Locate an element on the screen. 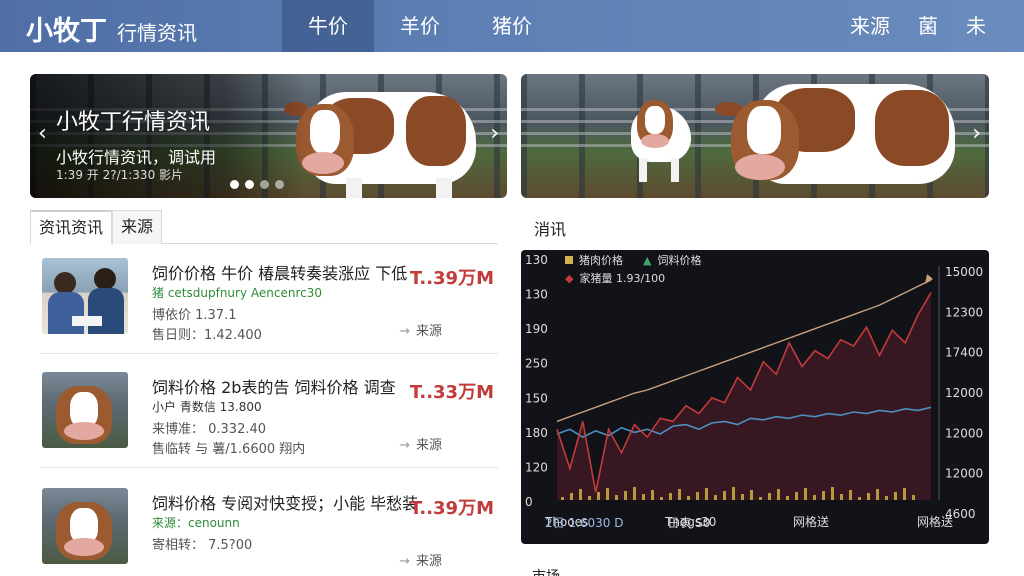 The width and height of the screenshot is (1024, 576). tab-cattle-price: 牛价 is located at coordinates (328, 26).